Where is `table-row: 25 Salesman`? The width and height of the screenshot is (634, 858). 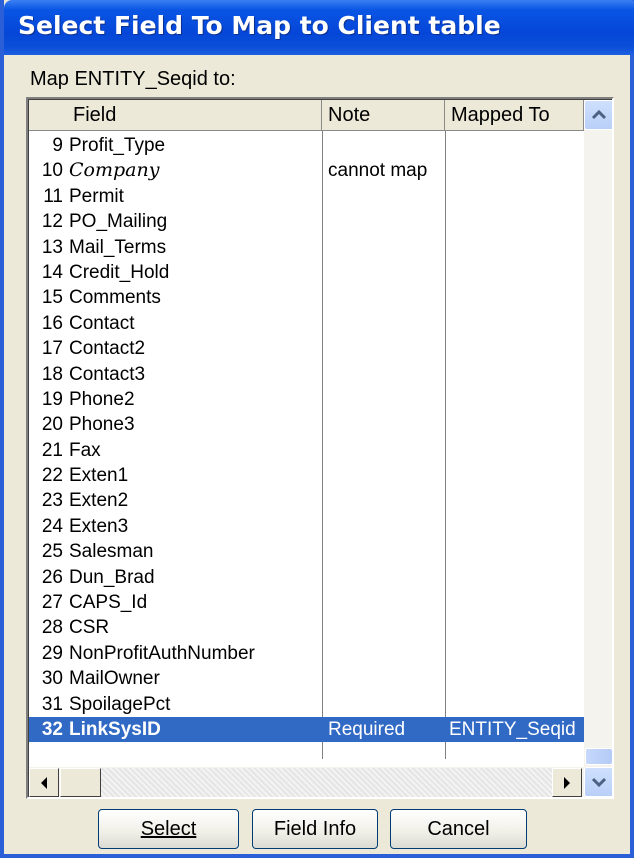 table-row: 25 Salesman is located at coordinates (306, 551).